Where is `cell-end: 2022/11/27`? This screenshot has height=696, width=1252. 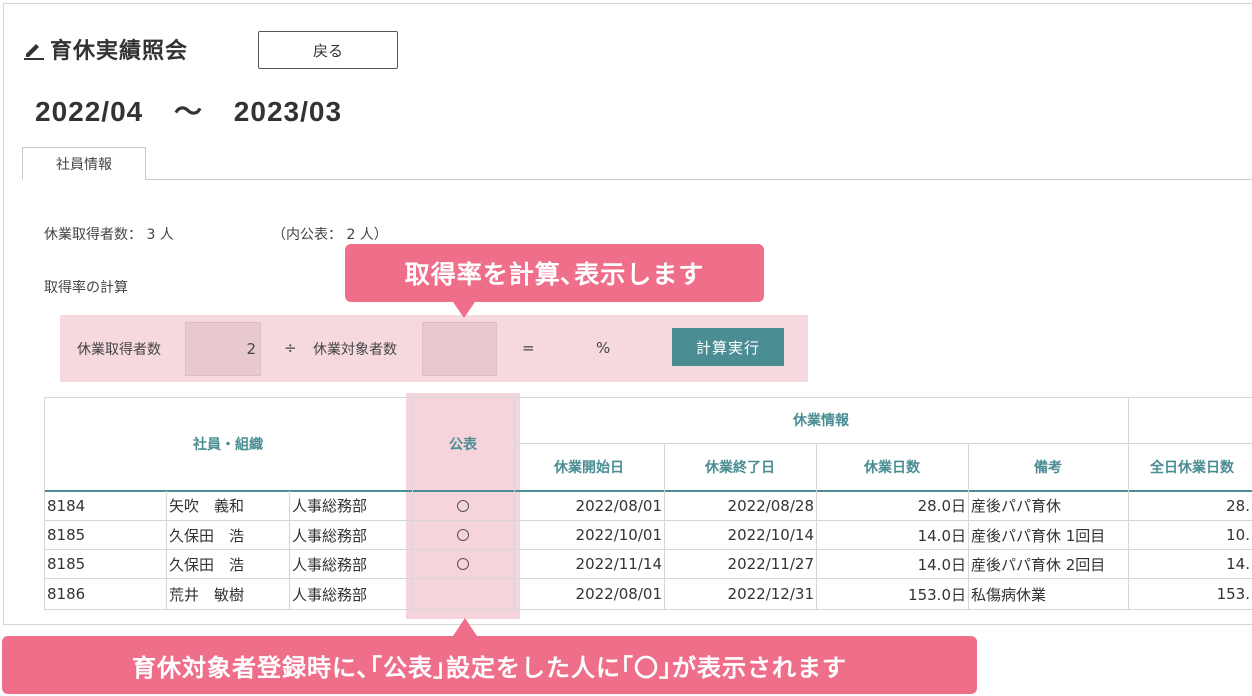 cell-end: 2022/11/27 is located at coordinates (770, 564).